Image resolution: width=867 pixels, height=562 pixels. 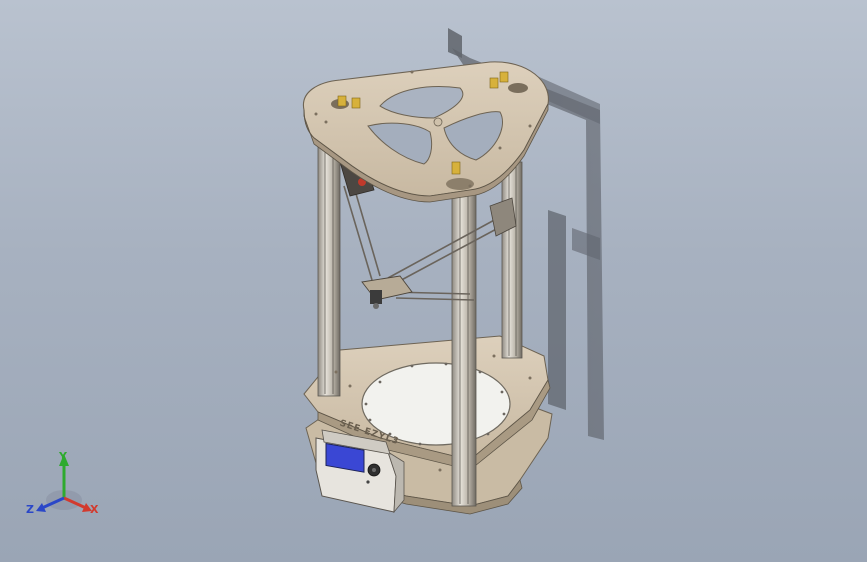 I want to click on triad-z-label: Z, so click(x=30, y=509).